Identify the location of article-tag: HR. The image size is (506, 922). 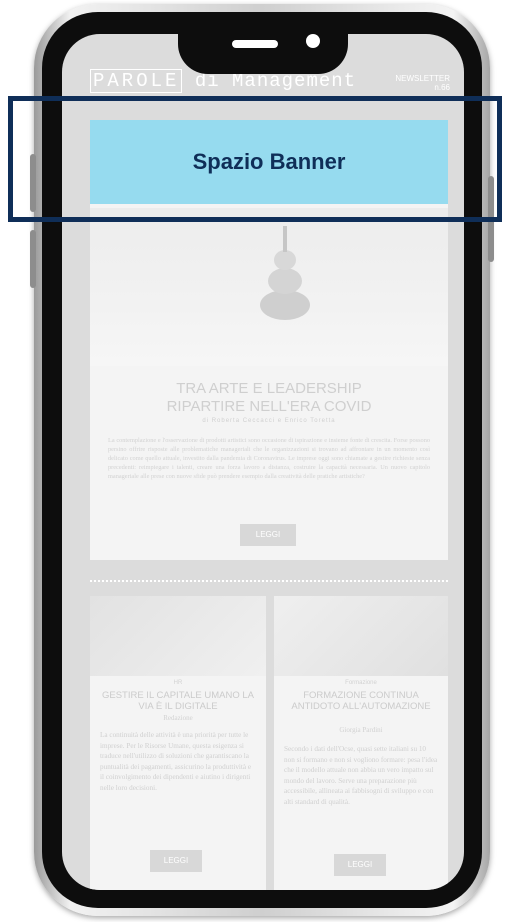
(178, 683).